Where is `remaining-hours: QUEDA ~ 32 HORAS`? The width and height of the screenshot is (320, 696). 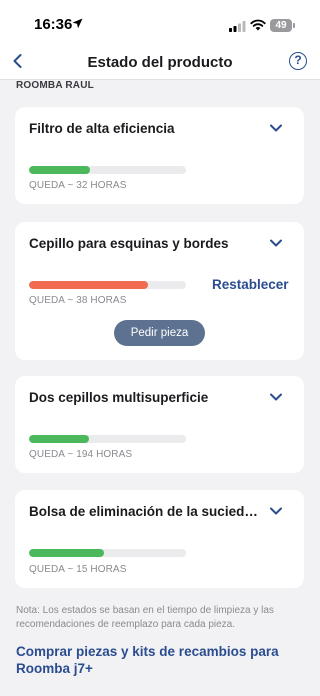
remaining-hours: QUEDA ~ 32 HORAS is located at coordinates (78, 185).